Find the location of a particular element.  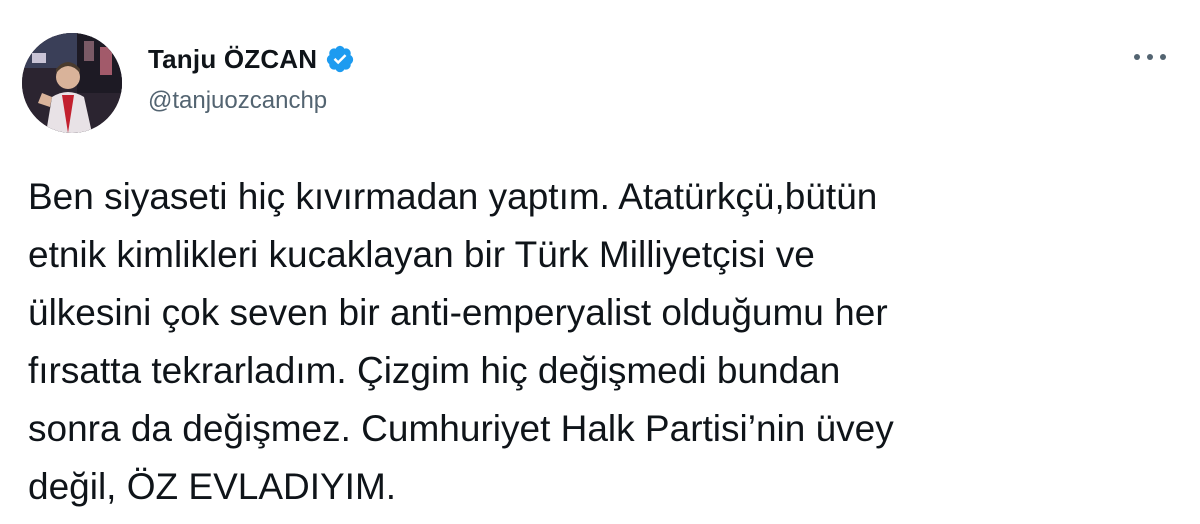

tweet-header: Tanju ÖZCAN @tanjuozcanchp is located at coordinates (188, 83).